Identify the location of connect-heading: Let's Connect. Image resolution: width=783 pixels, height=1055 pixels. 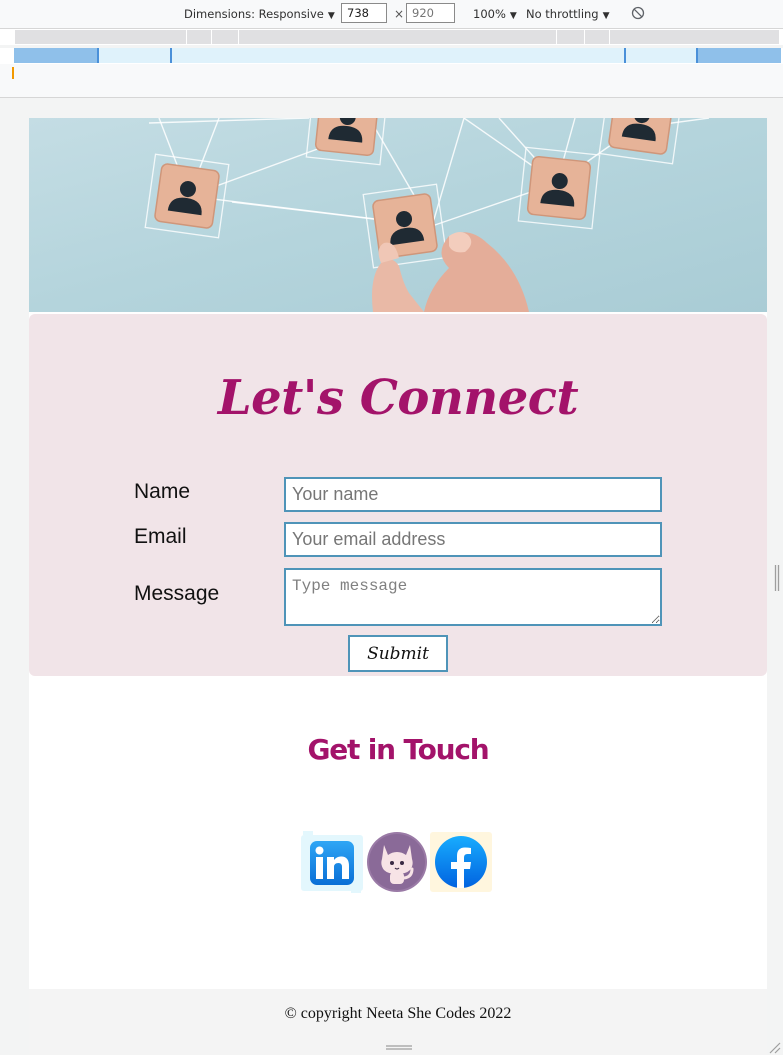
(398, 398).